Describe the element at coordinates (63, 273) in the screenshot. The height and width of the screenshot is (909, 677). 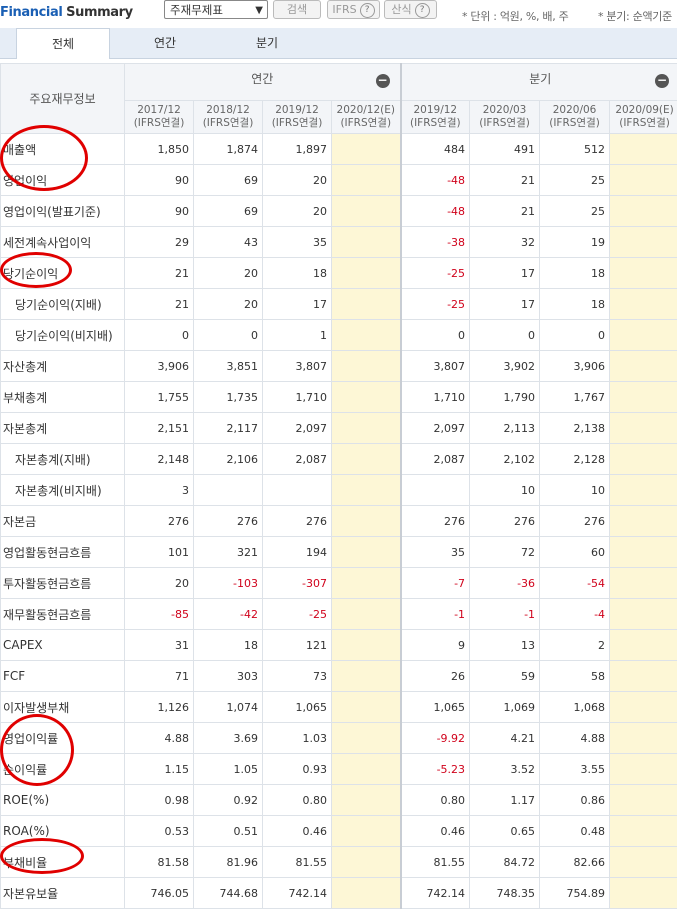
I see `row-label: 당기순이익` at that location.